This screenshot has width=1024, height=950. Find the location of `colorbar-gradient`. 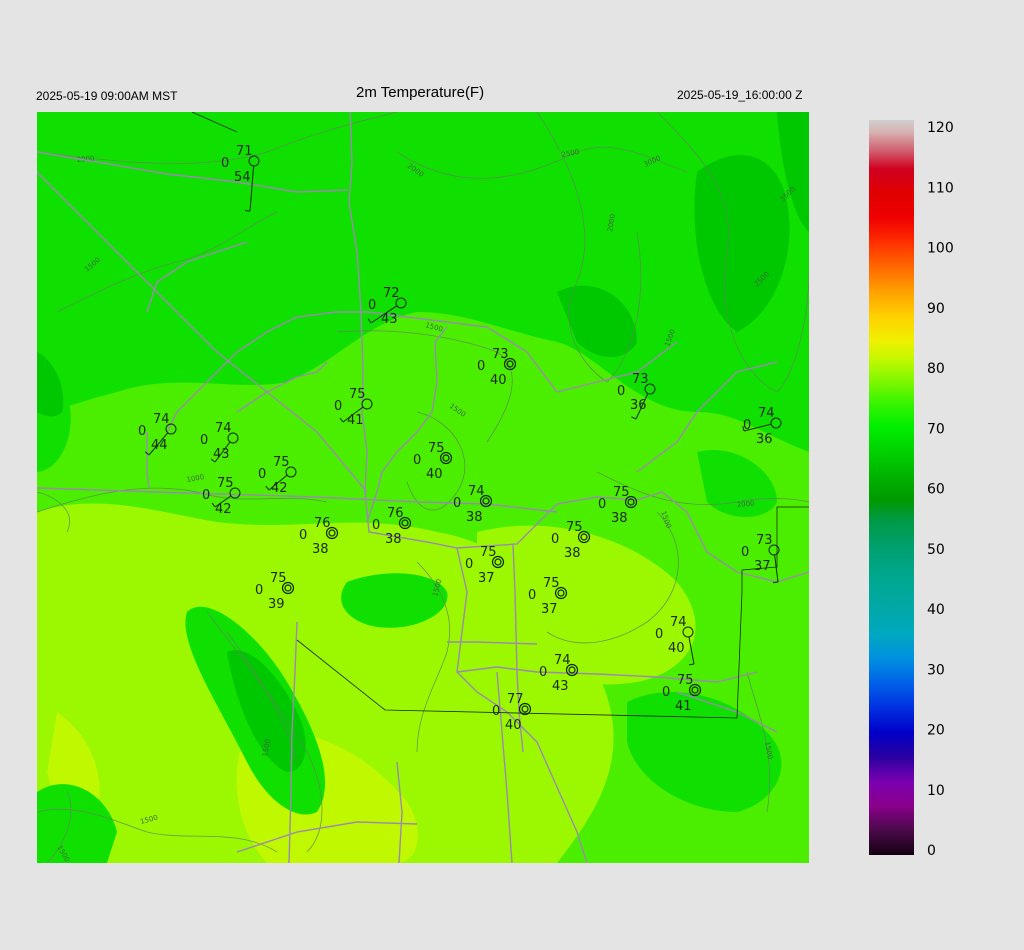

colorbar-gradient is located at coordinates (891, 487).